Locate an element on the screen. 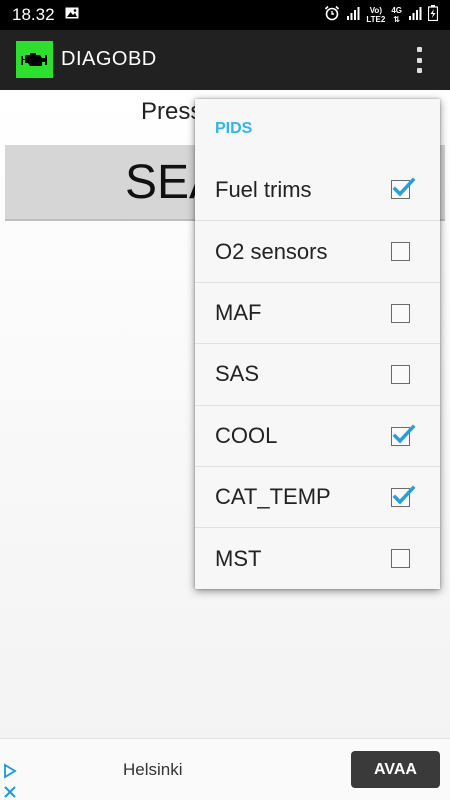  menu-item-label: SAS is located at coordinates (237, 374).